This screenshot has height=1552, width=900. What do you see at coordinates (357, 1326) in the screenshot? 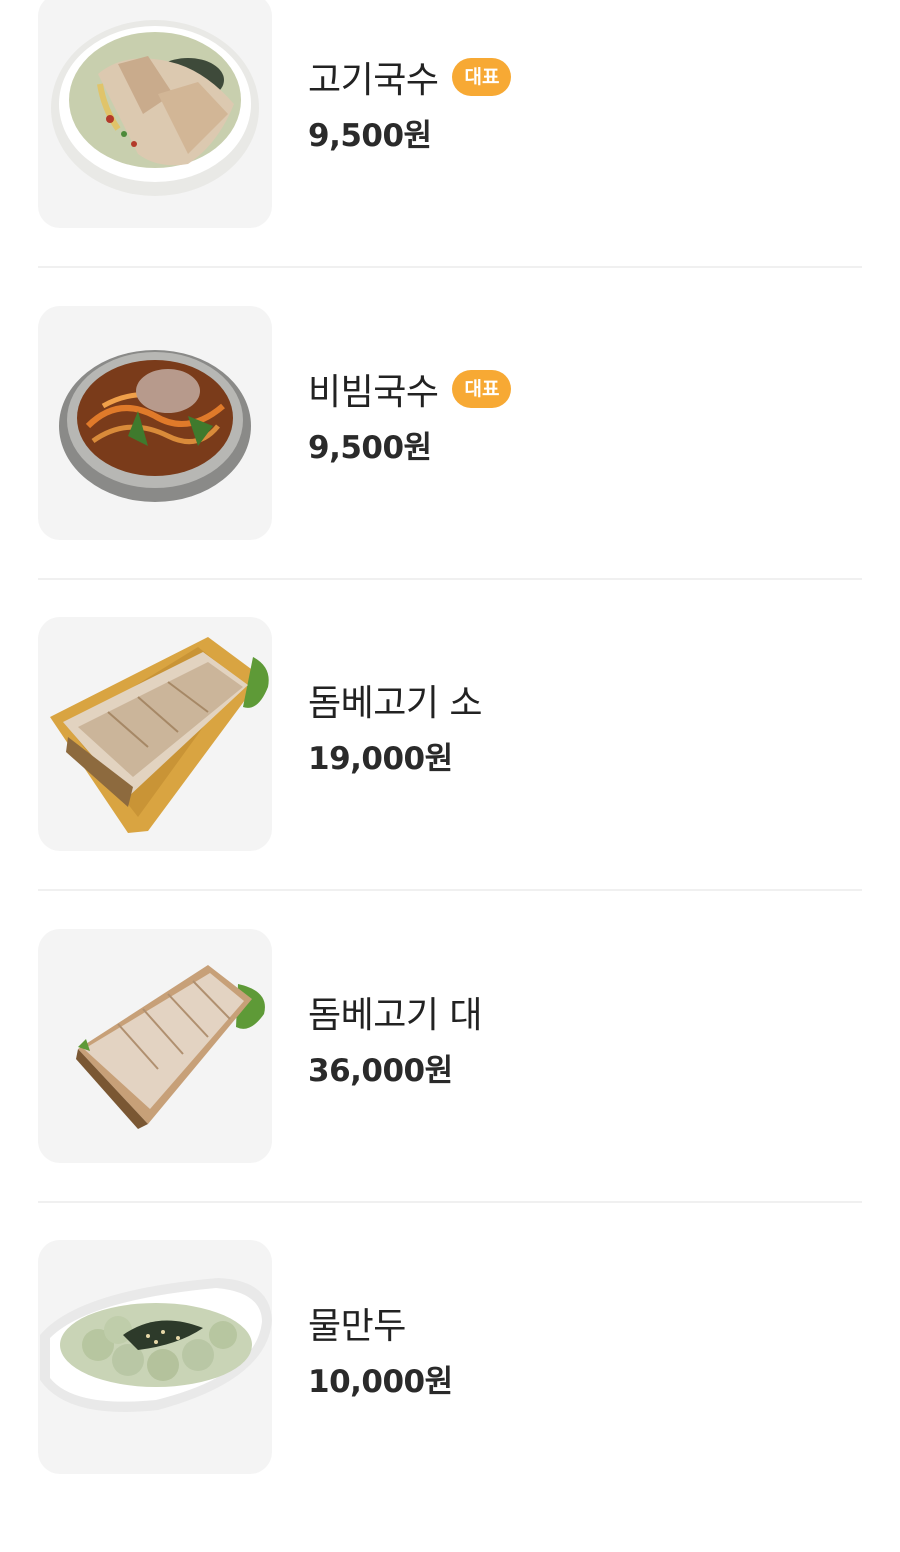
I see `item-name: 물만두` at bounding box center [357, 1326].